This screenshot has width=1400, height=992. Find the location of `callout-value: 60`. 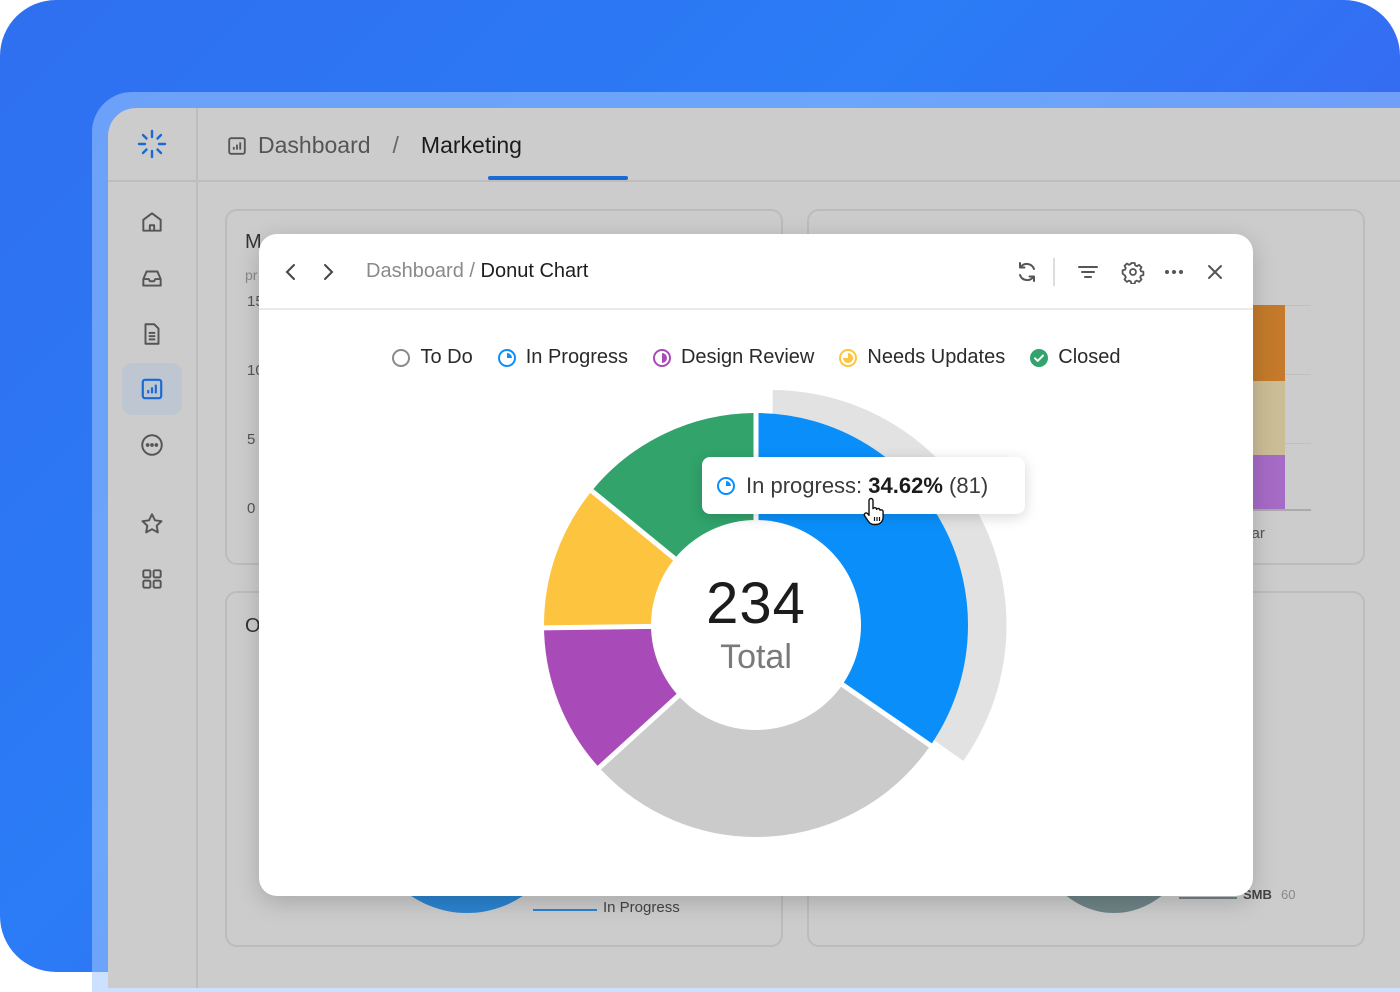

callout-value: 60 is located at coordinates (1288, 894).